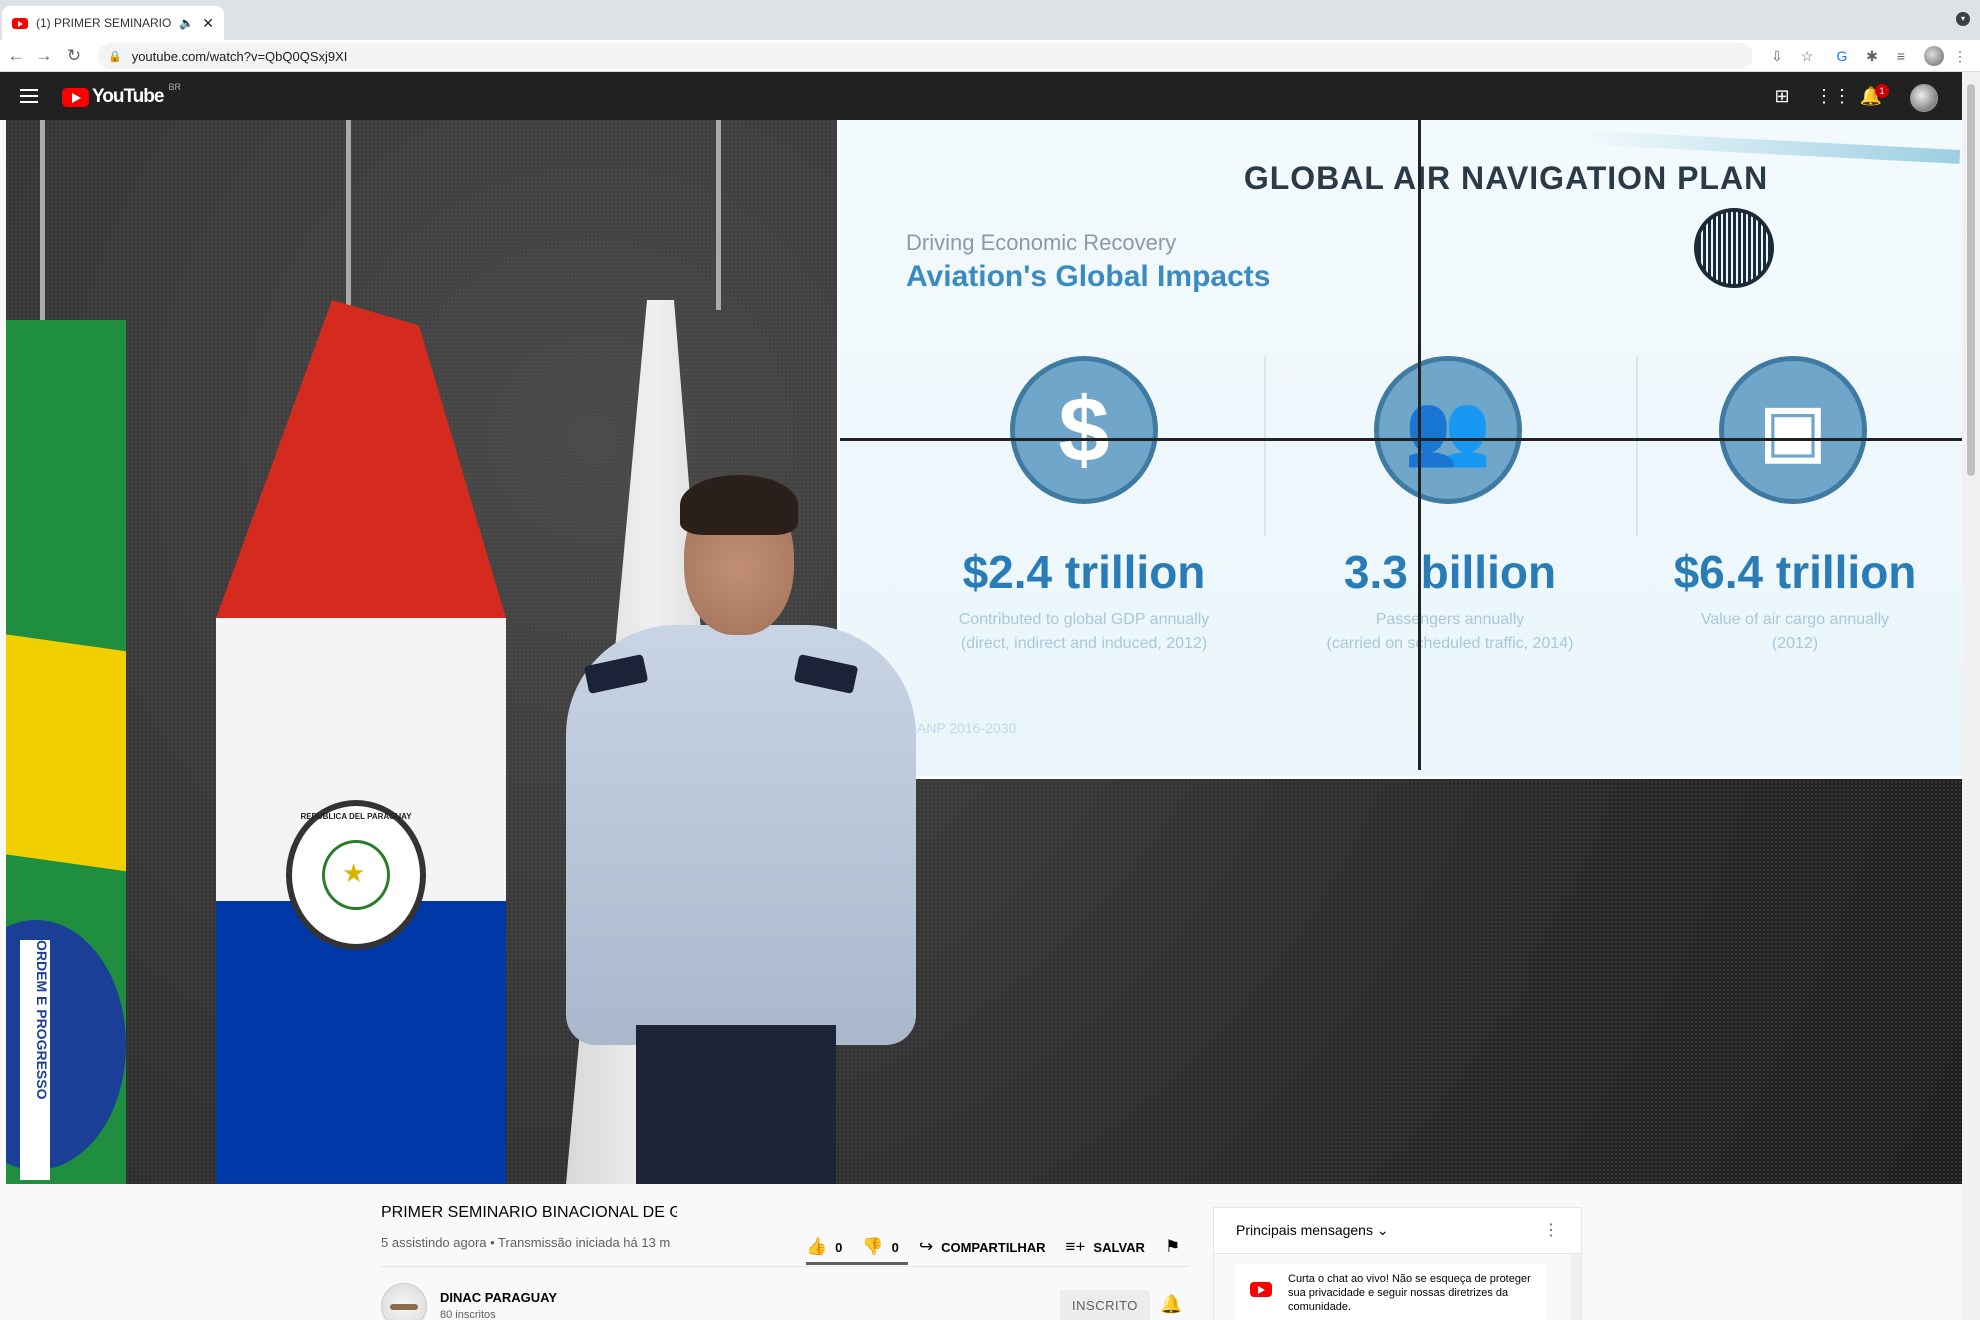 Image resolution: width=1980 pixels, height=1320 pixels. Describe the element at coordinates (35, 1060) in the screenshot. I see `flag-motto: ORDEM E PROGRESSO` at that location.